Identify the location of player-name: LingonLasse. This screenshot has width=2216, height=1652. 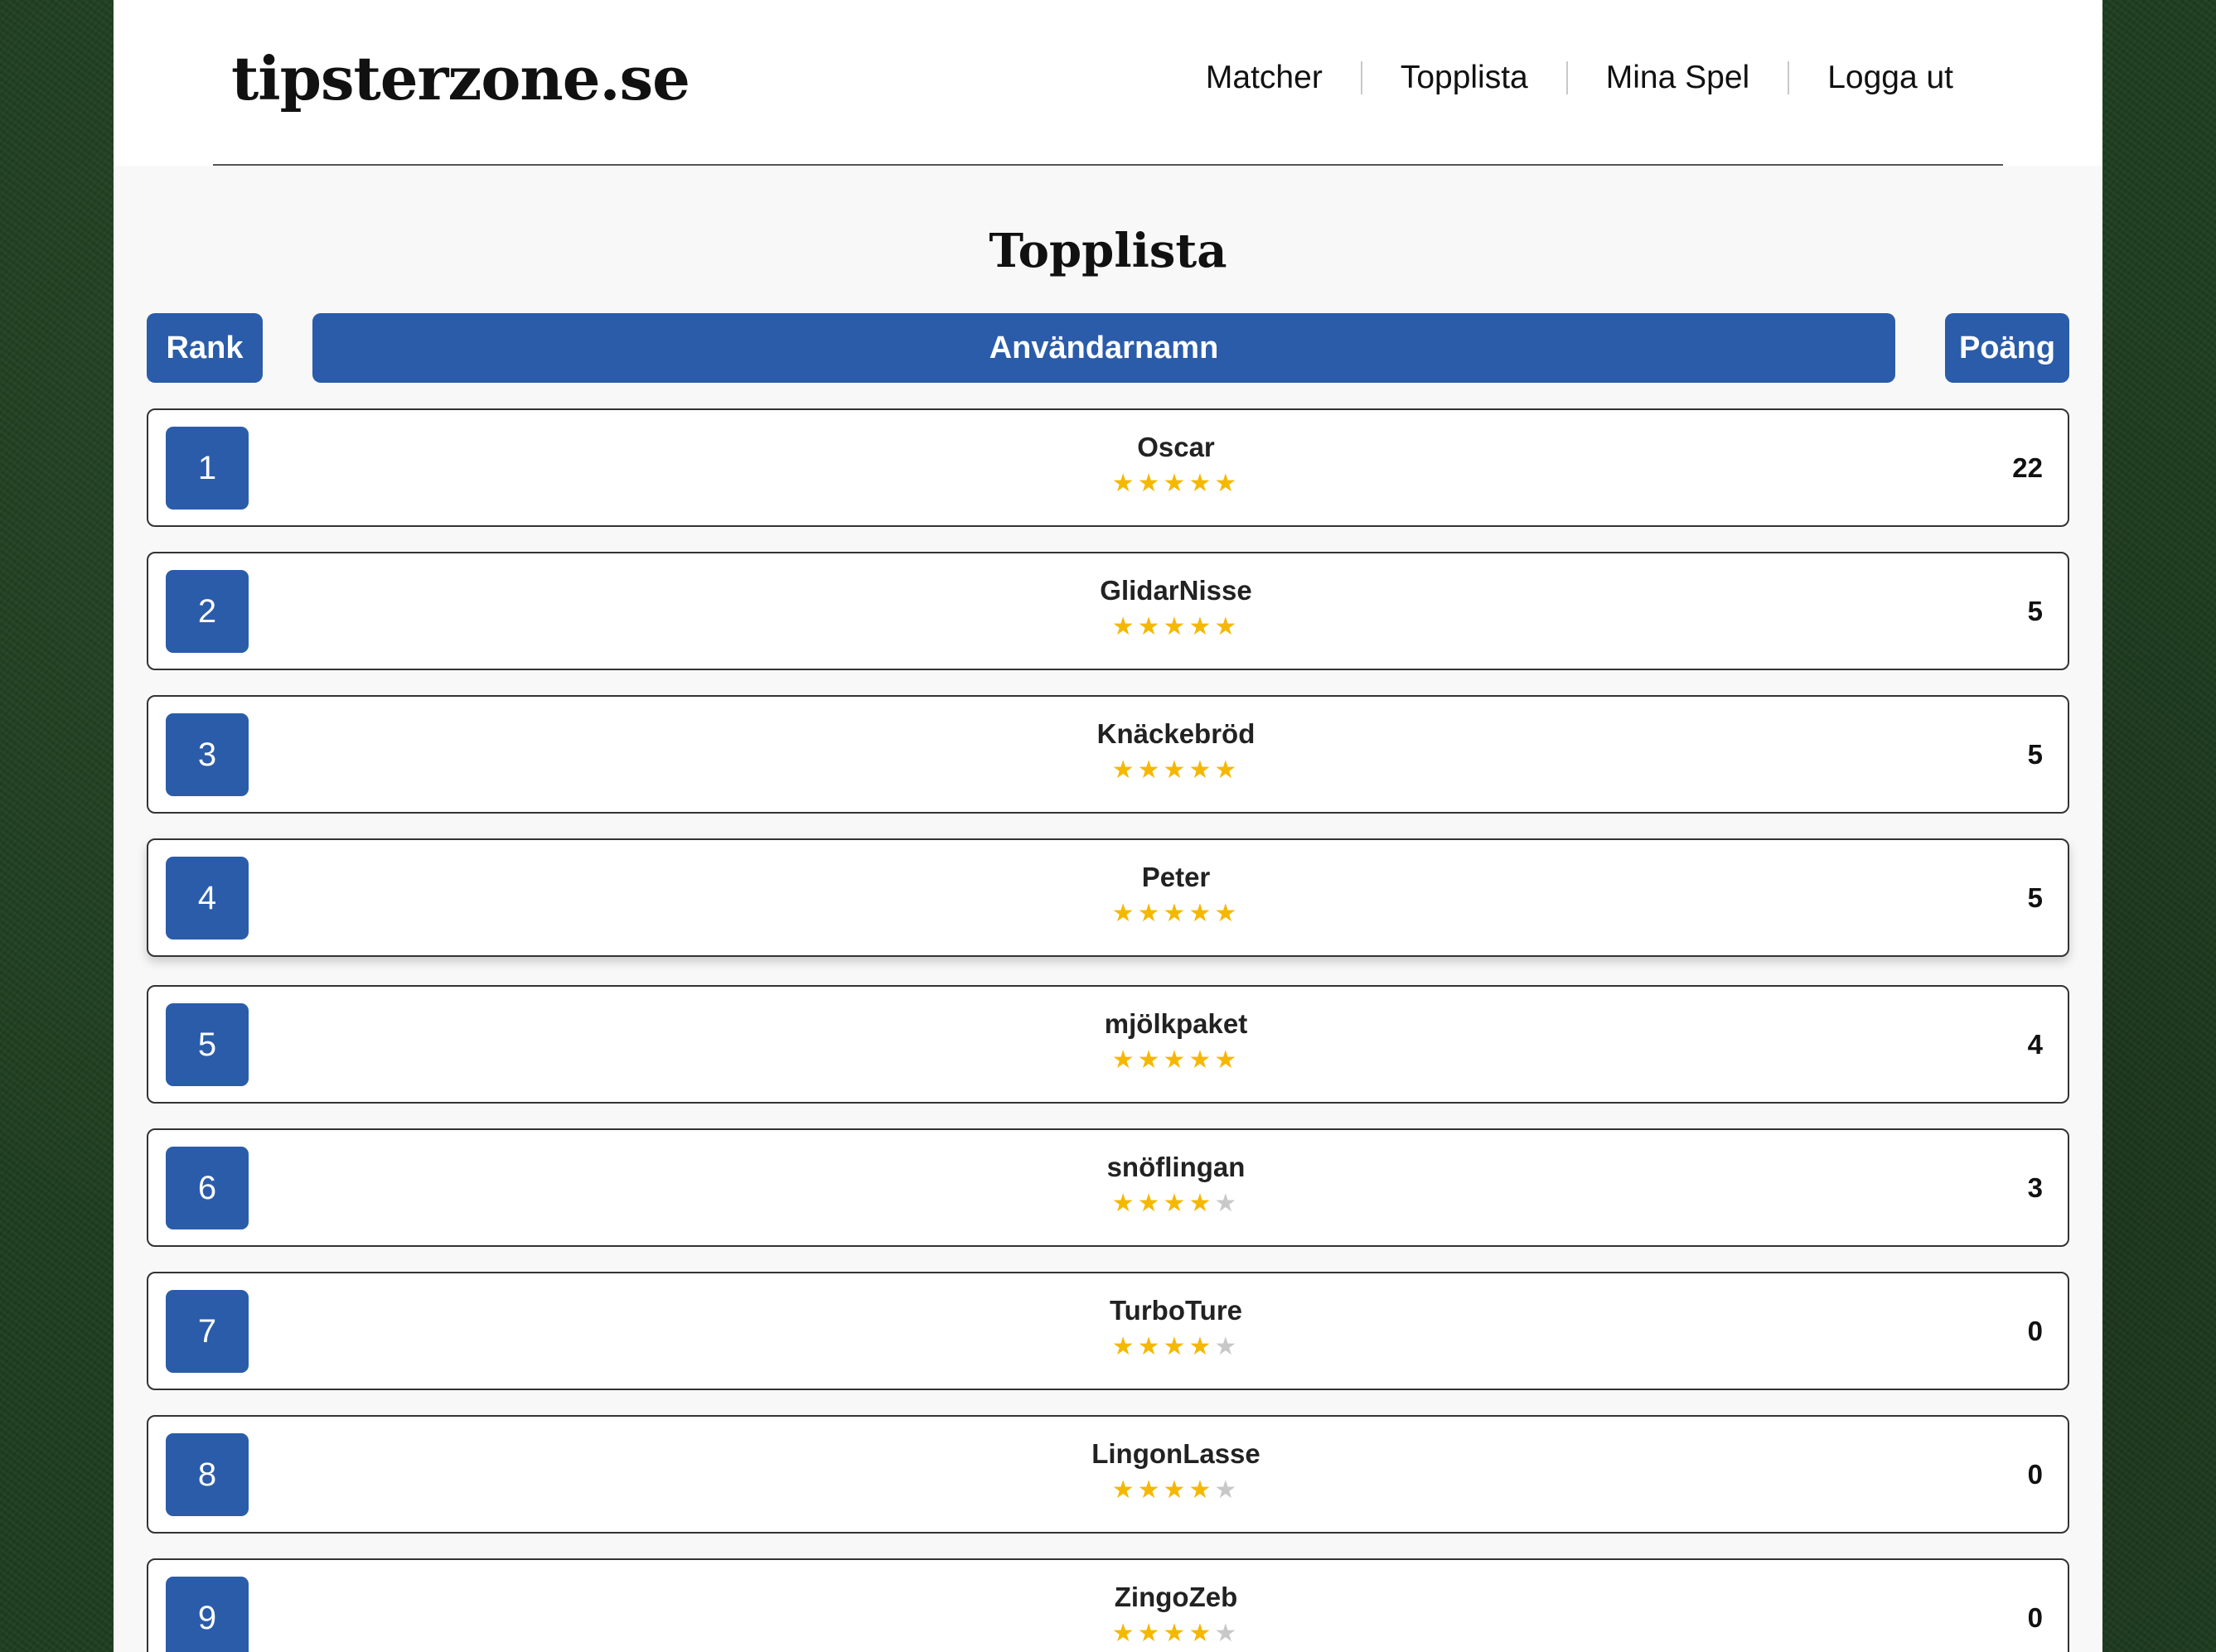
(1175, 1453).